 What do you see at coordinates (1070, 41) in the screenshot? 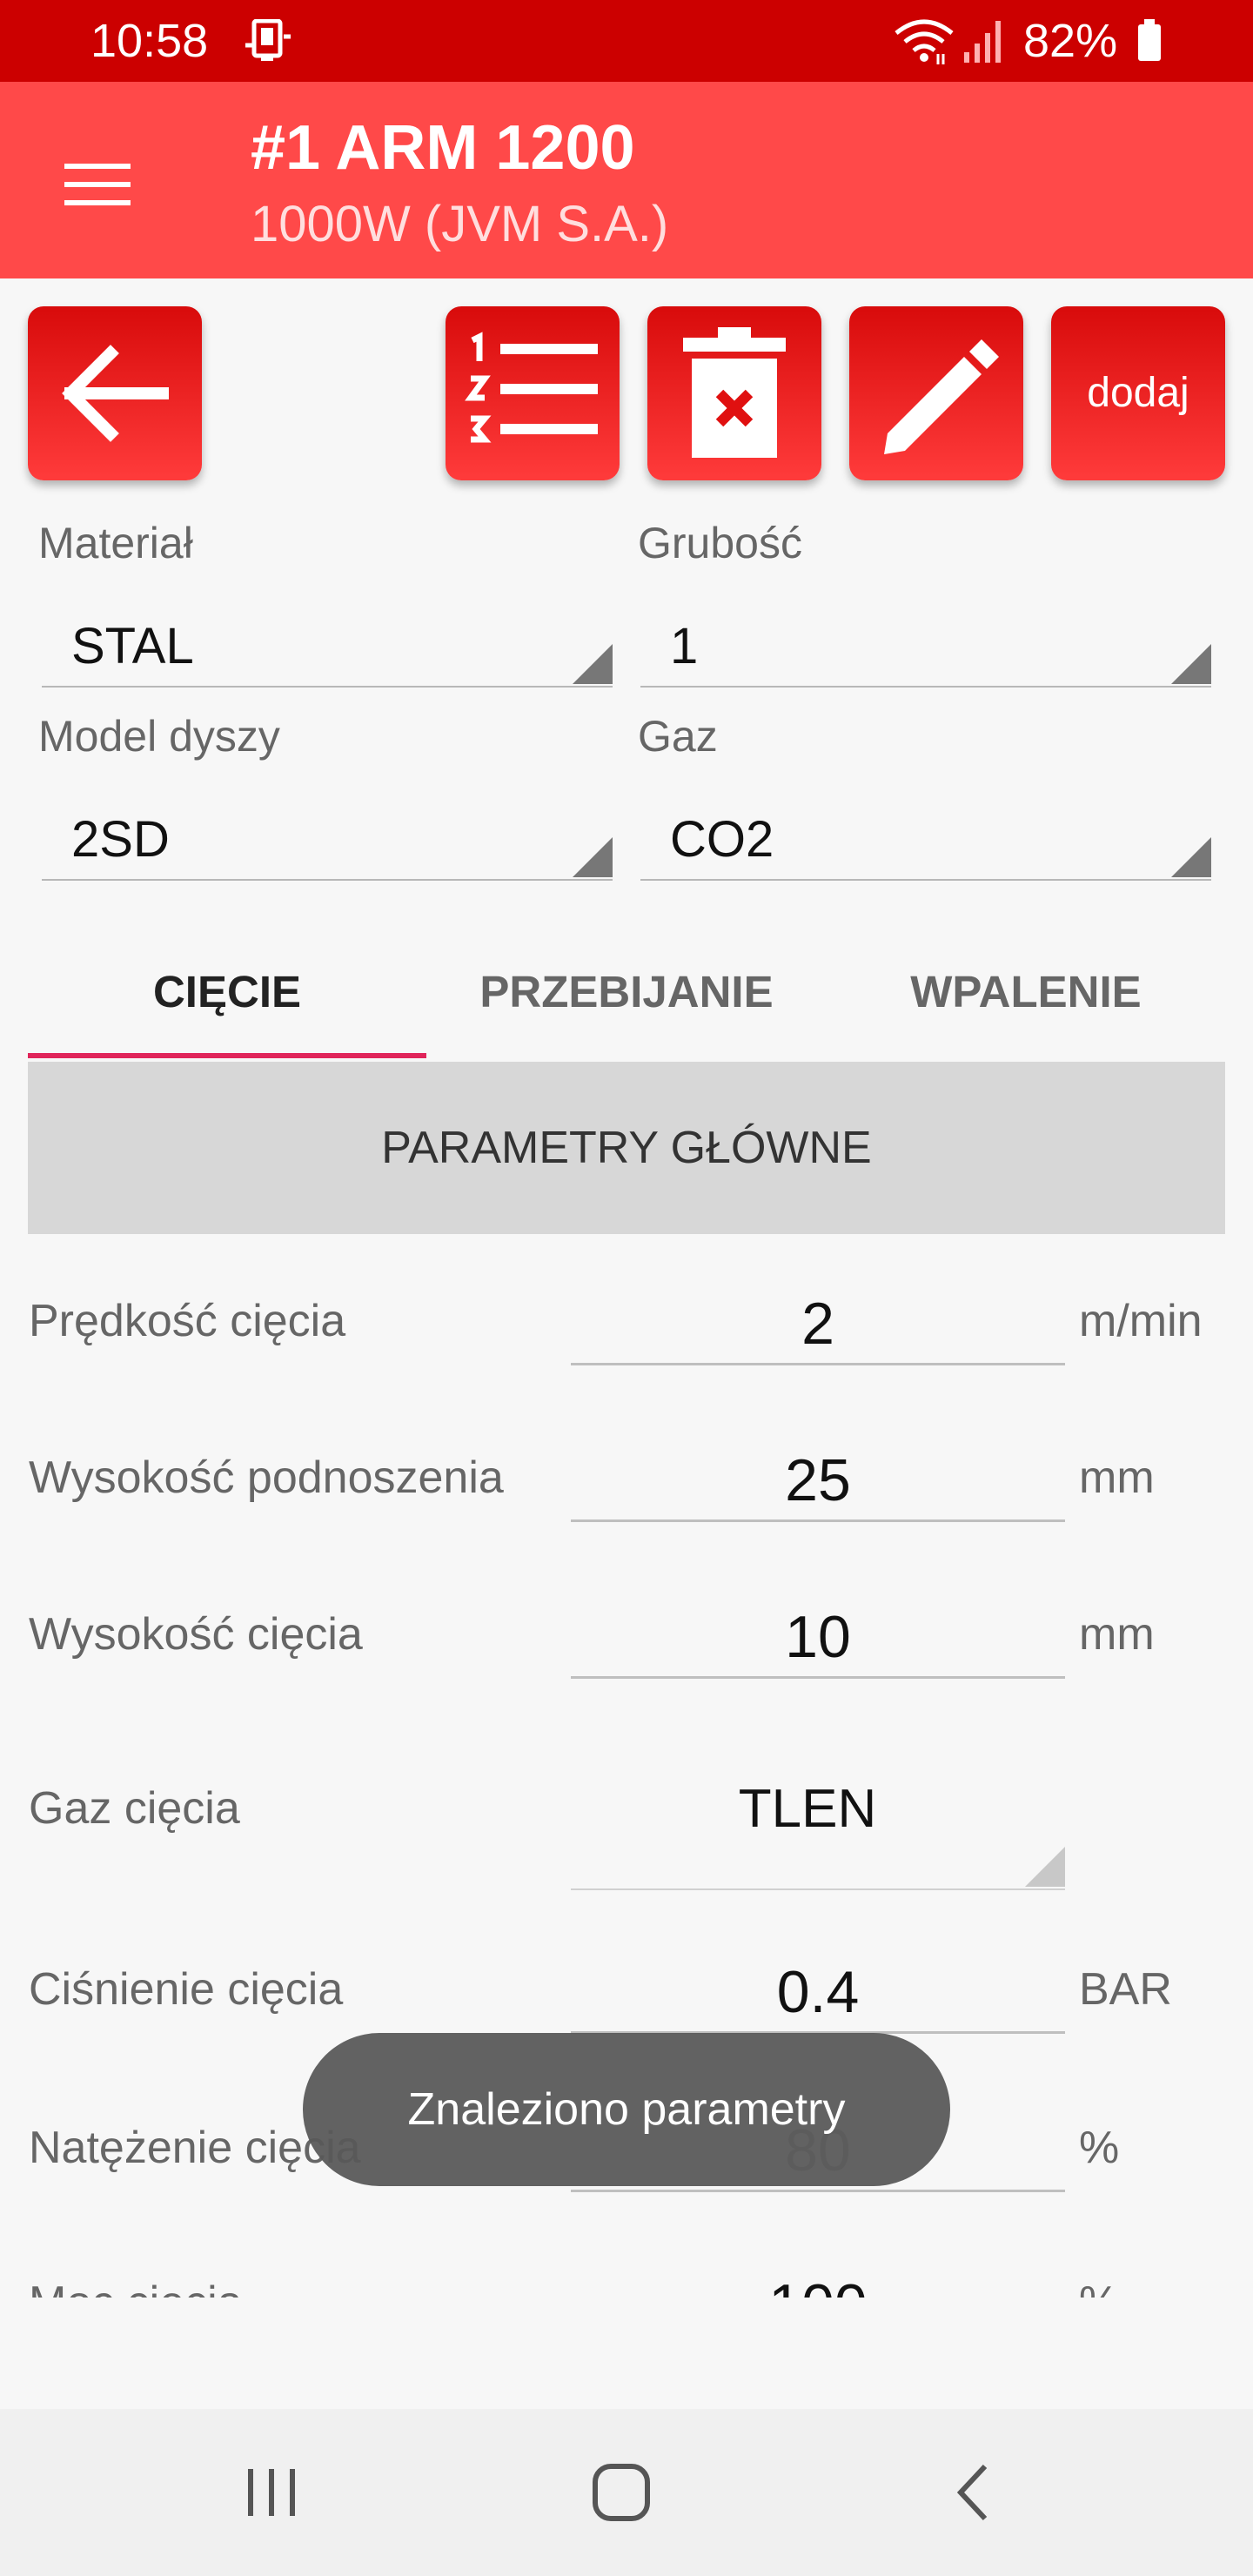
I see `battery-percentage: 82%` at bounding box center [1070, 41].